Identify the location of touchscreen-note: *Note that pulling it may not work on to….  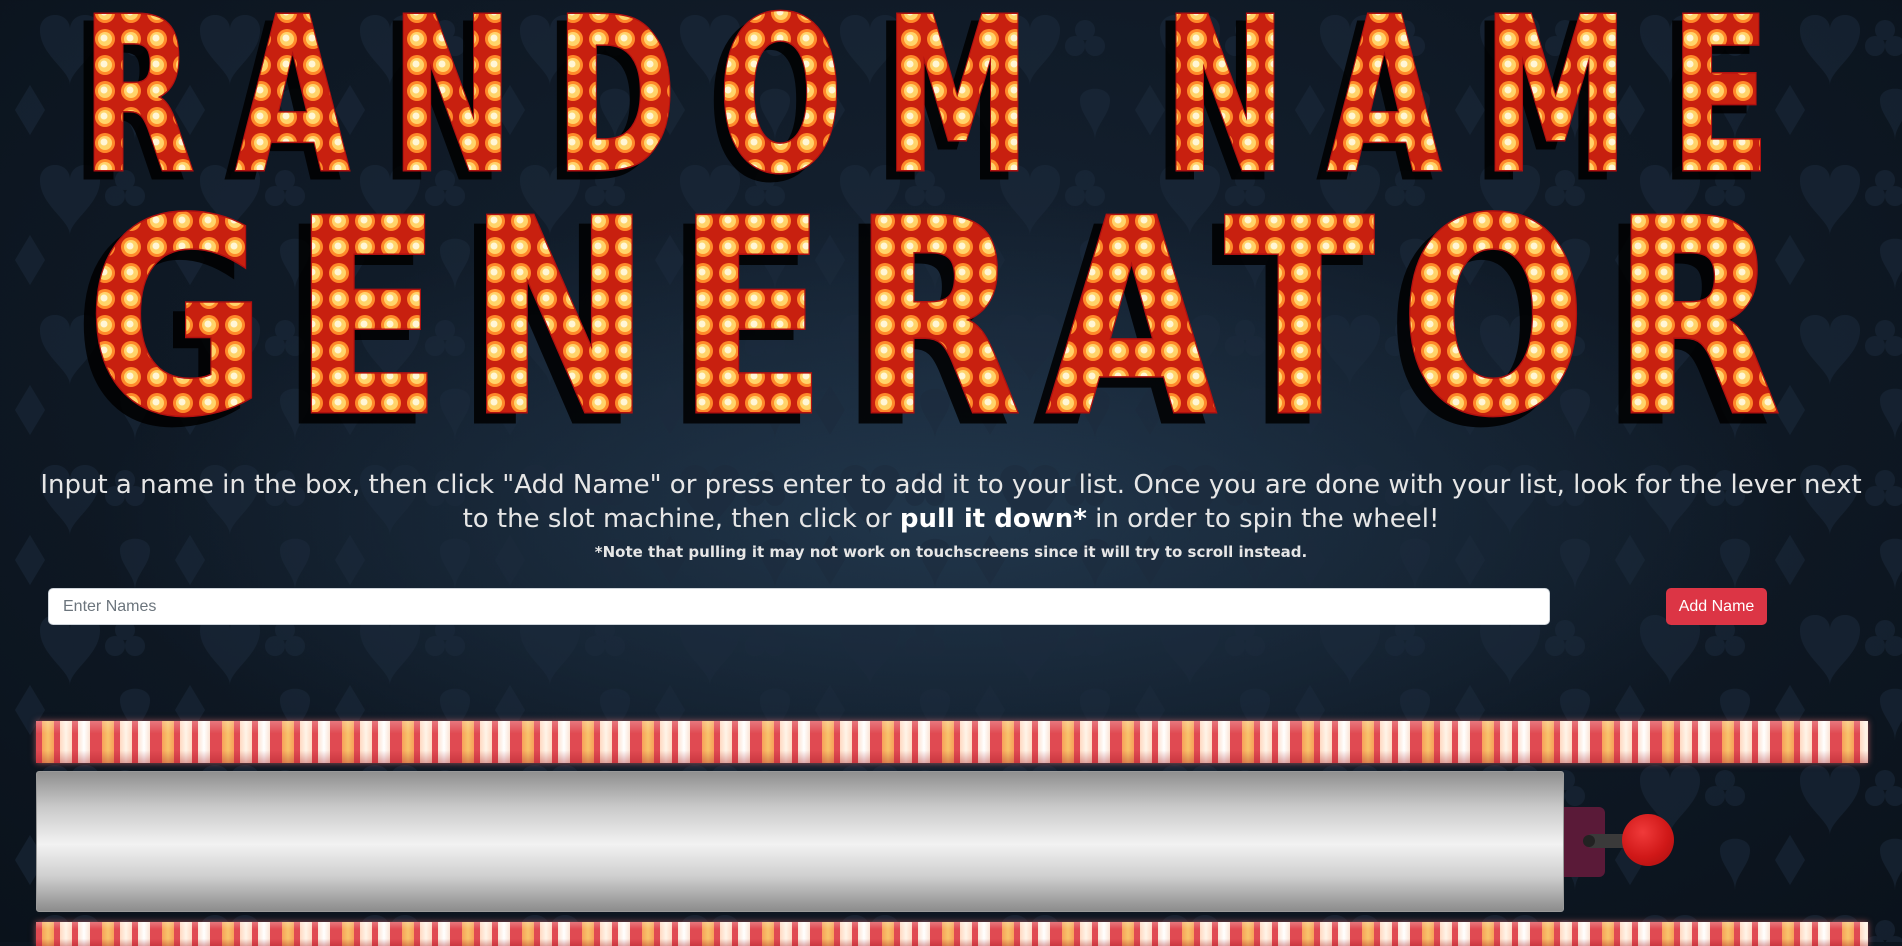
(951, 552).